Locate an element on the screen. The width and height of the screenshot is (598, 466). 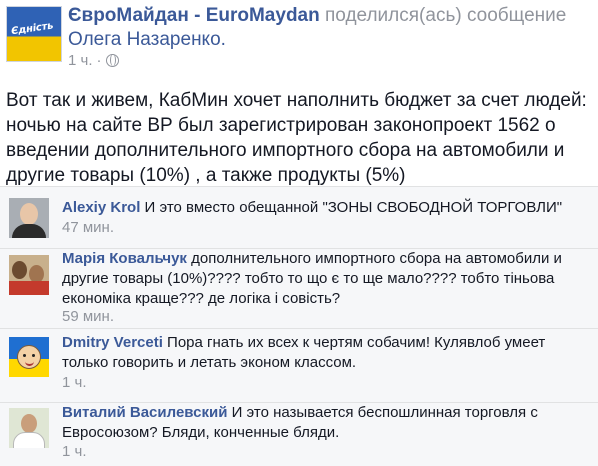
page-avatar: Єдність is located at coordinates (34, 34).